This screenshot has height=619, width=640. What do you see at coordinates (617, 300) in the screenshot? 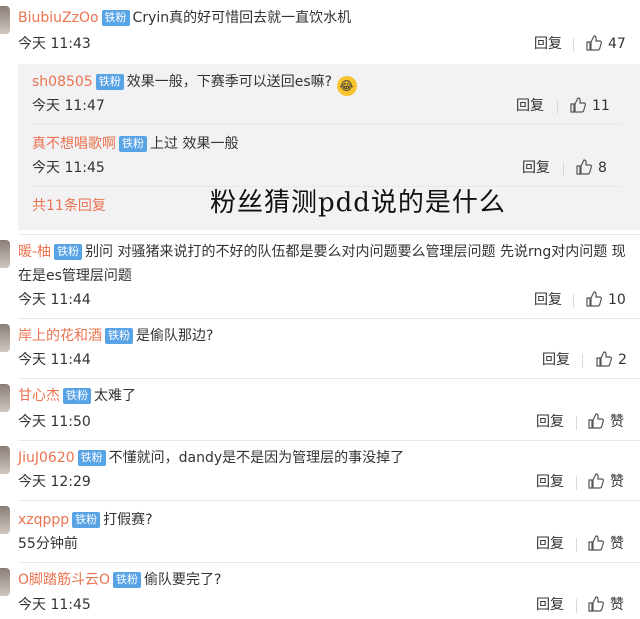
I see `like-count: 10` at bounding box center [617, 300].